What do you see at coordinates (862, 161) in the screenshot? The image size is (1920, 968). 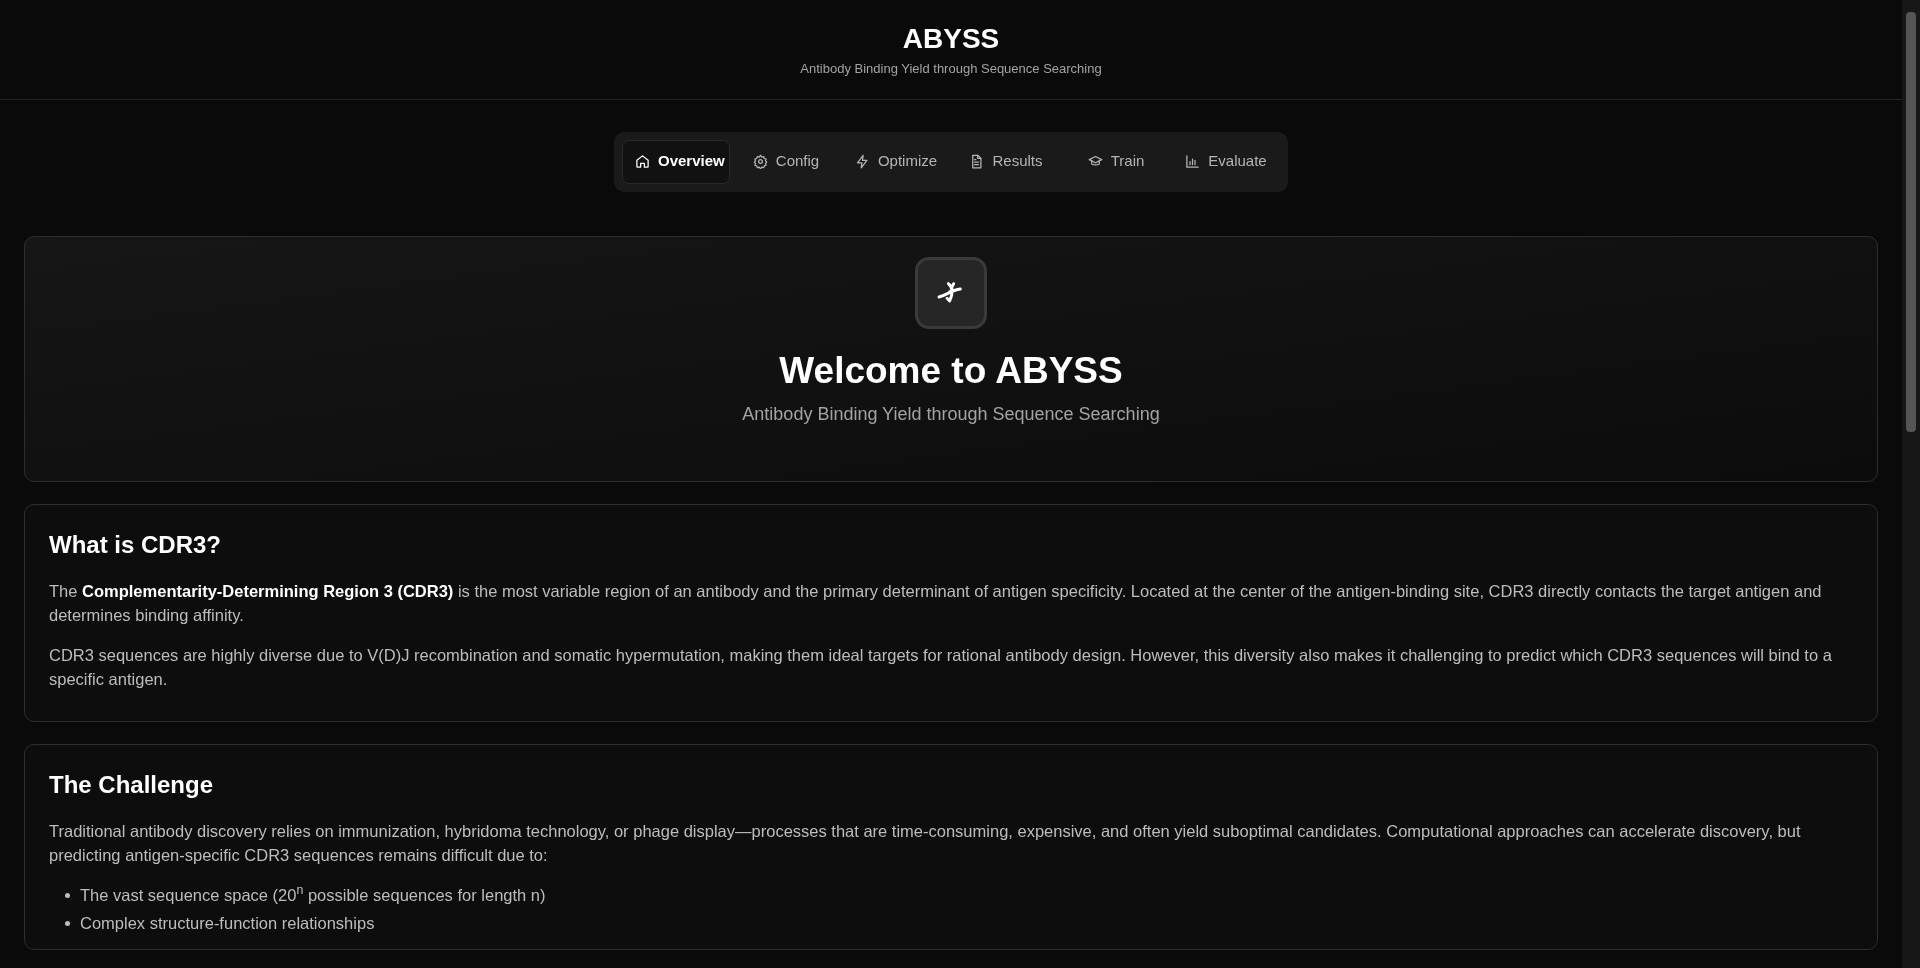 I see `lightning-icon` at bounding box center [862, 161].